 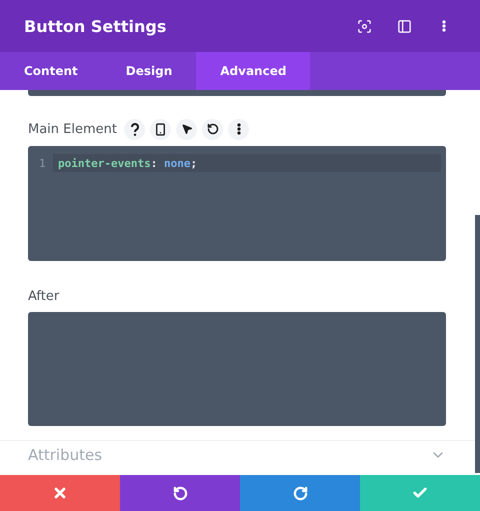 I want to click on undo-icon, so click(x=180, y=493).